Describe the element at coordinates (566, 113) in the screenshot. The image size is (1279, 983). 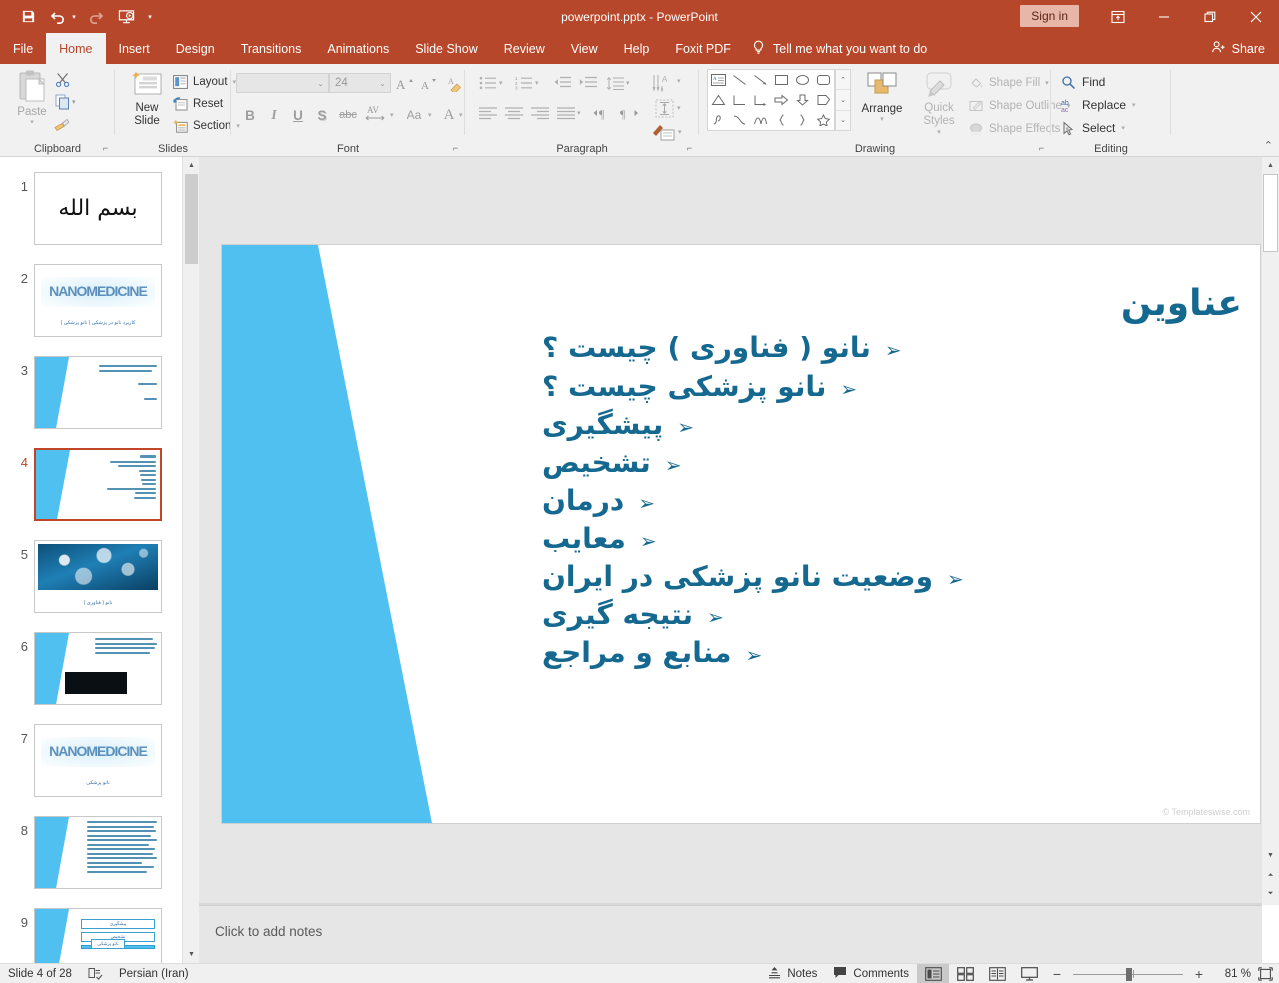
I see `justify-icon` at that location.